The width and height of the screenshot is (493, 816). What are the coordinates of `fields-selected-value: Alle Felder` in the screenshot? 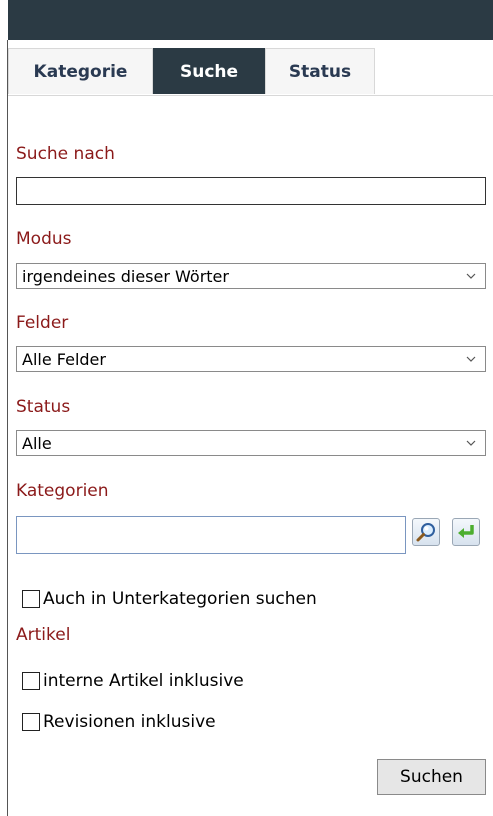 It's located at (64, 359).